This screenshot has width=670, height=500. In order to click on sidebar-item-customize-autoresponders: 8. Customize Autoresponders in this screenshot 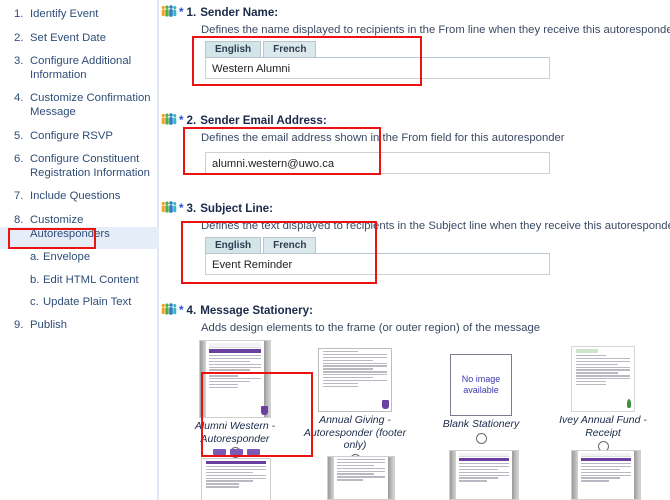, I will do `click(78, 227)`.